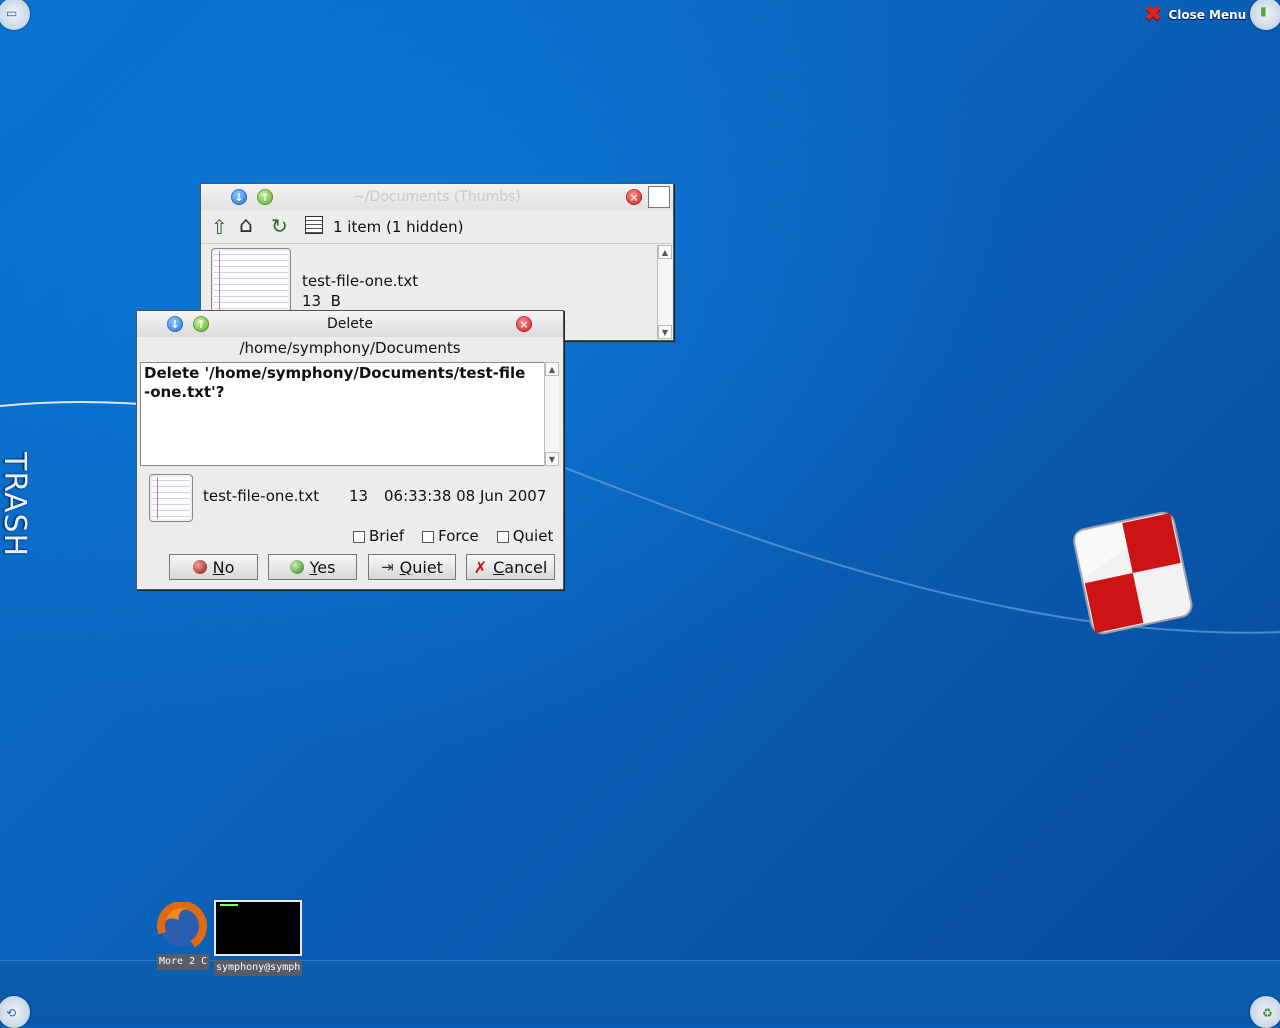 Image resolution: width=1280 pixels, height=1028 pixels. What do you see at coordinates (350, 348) in the screenshot?
I see `directory-path: /home/symphony/Documents` at bounding box center [350, 348].